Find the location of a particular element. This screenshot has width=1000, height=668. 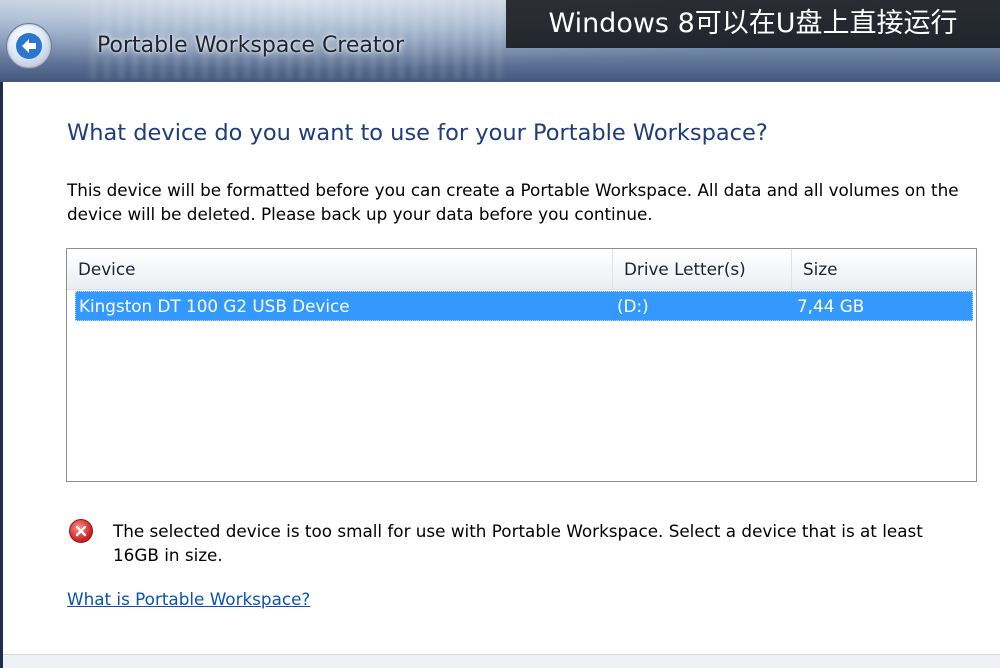

back-arrow-icon is located at coordinates (29, 46).